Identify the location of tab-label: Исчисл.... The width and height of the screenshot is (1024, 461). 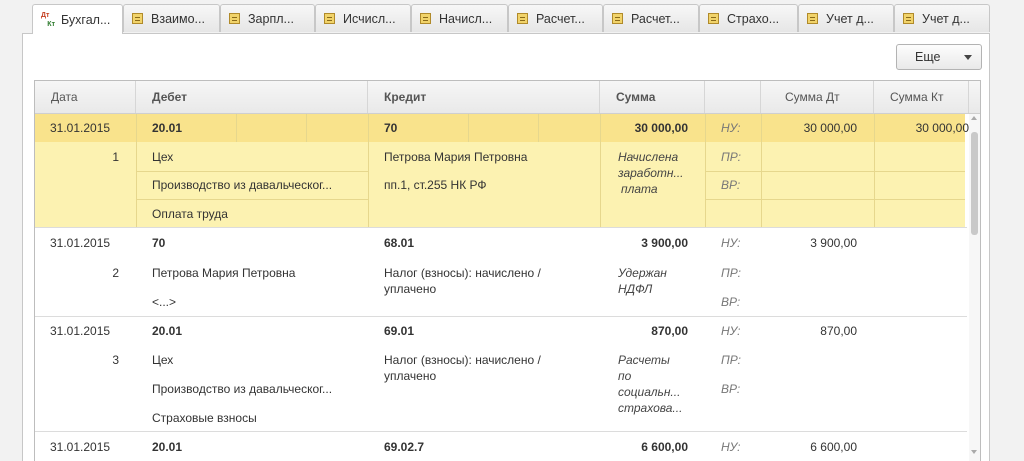
(369, 18).